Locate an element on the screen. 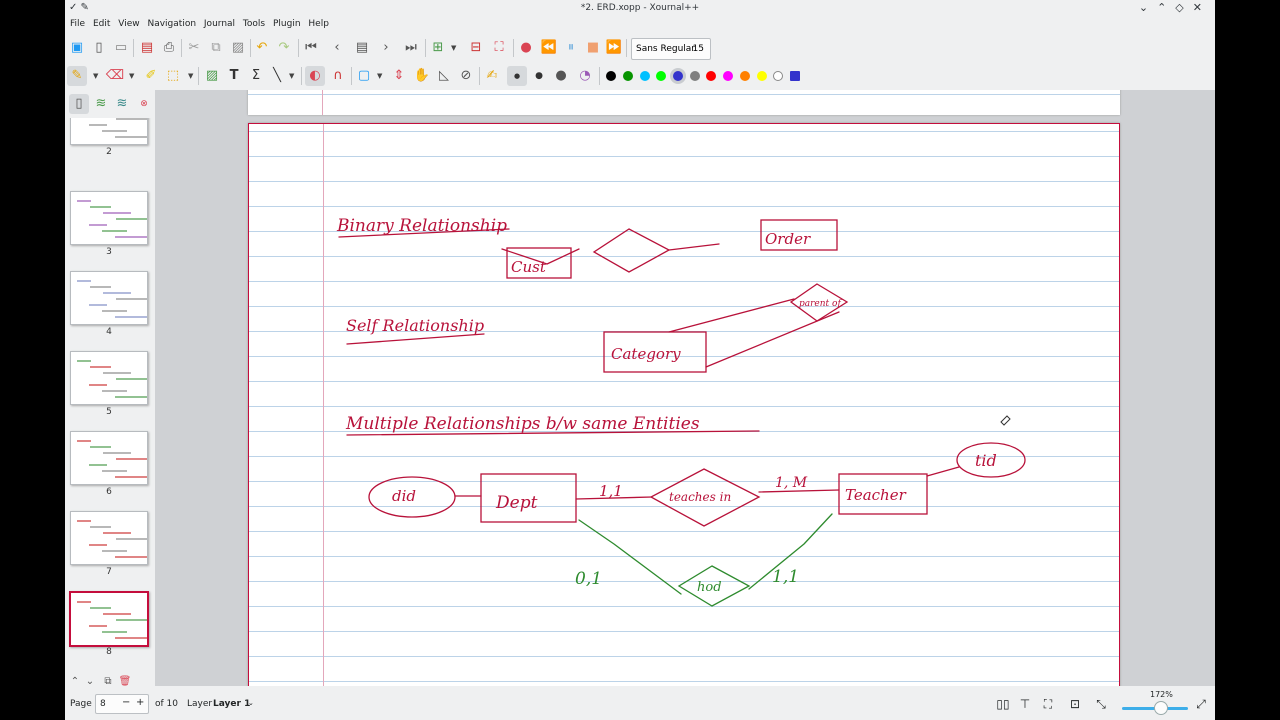 This screenshot has width=1280, height=720. page-preview-tab-icon: ▯ is located at coordinates (79, 104).